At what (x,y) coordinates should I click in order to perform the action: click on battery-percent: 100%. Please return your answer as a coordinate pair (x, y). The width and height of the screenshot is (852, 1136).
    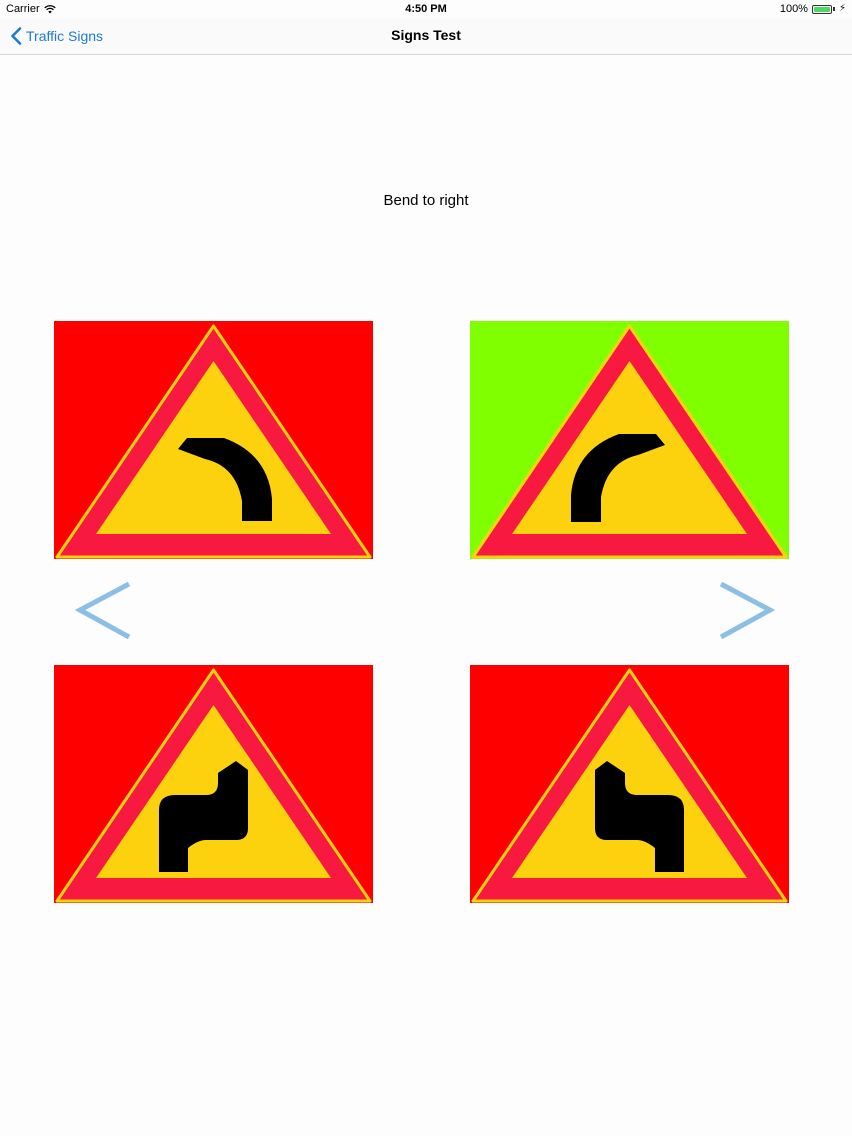
    Looking at the image, I should click on (793, 9).